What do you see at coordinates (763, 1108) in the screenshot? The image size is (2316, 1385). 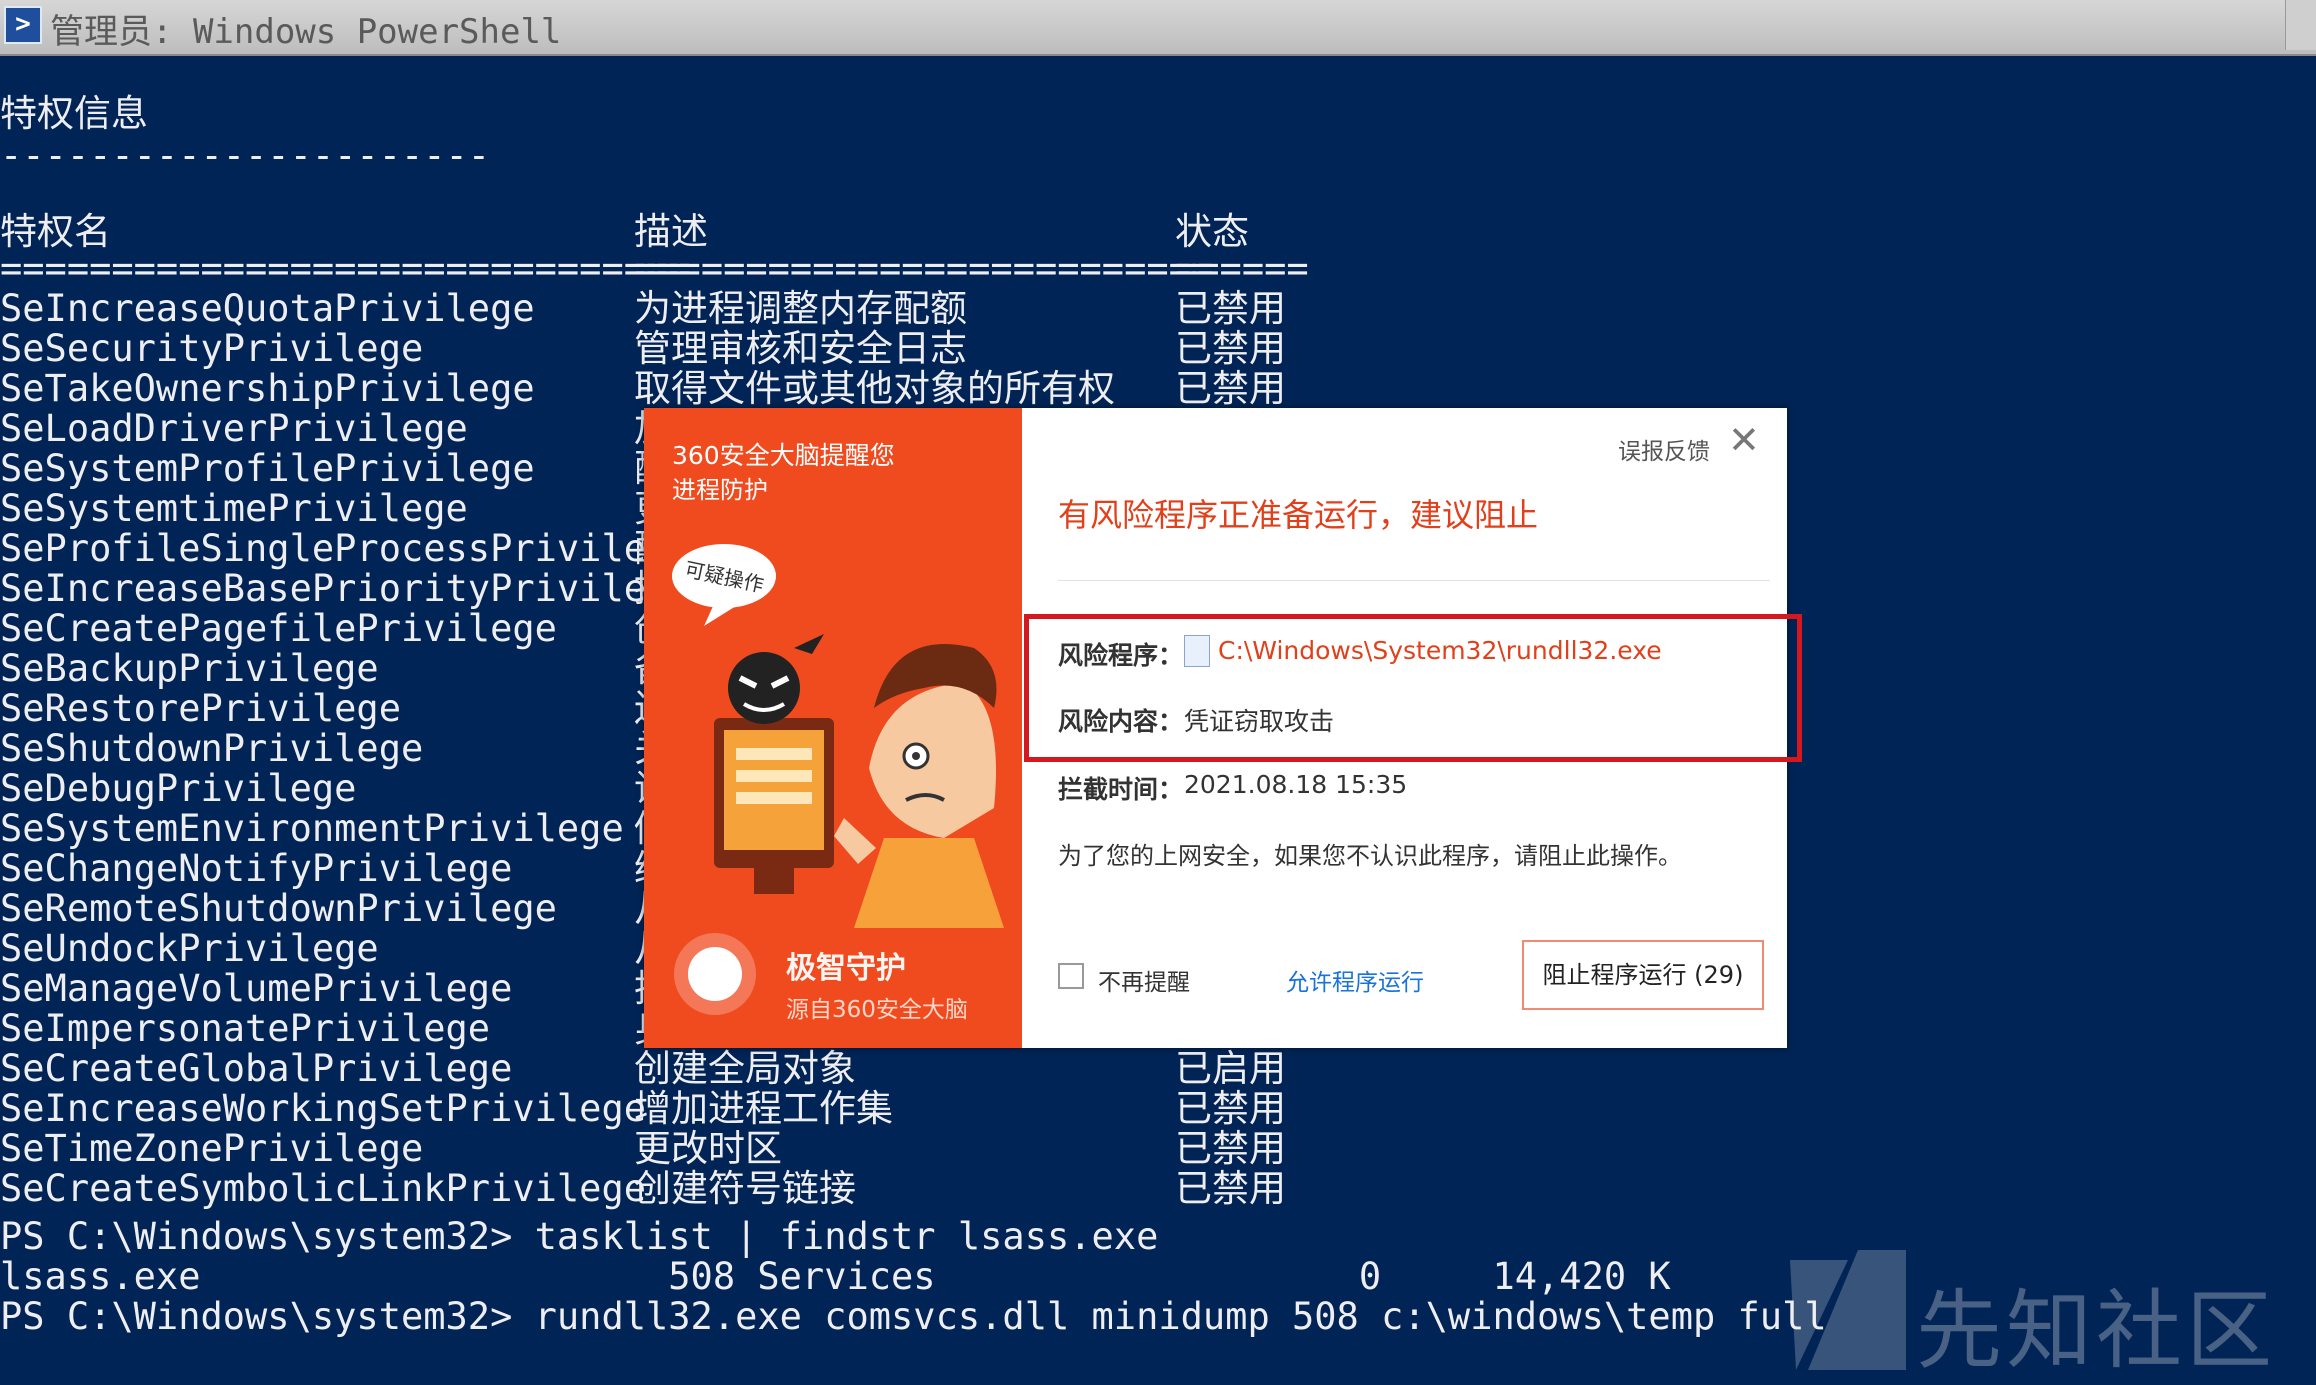 I see `privilege-desc-cell: 增加进程工作集` at bounding box center [763, 1108].